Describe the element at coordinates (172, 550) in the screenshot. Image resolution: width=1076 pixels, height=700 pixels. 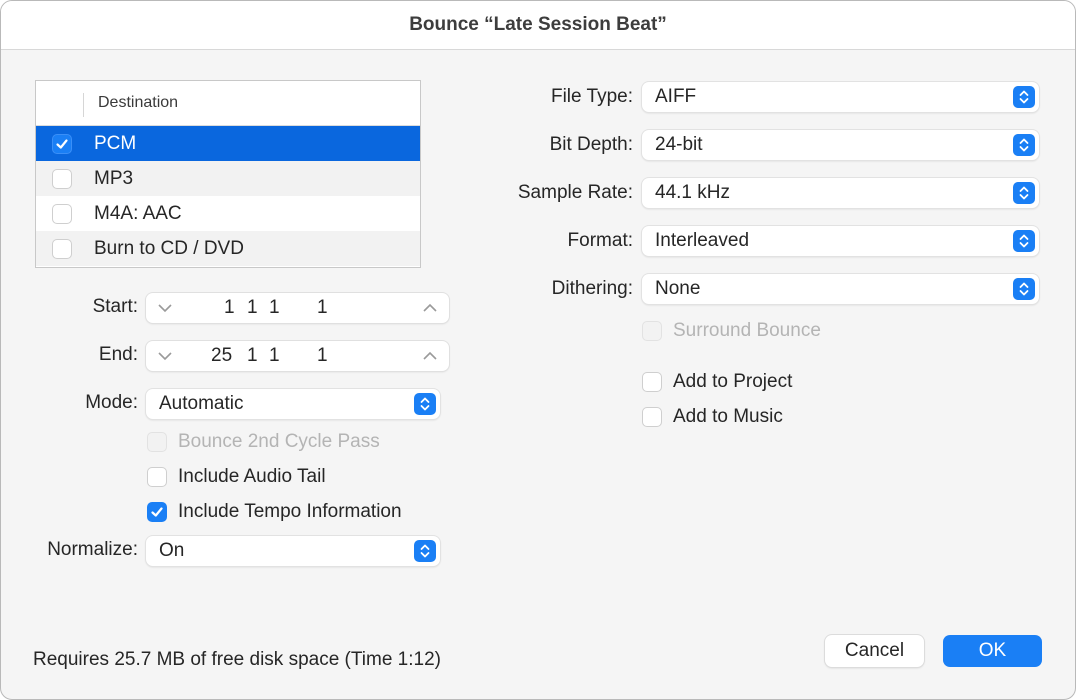
I see `normalize-value: On` at that location.